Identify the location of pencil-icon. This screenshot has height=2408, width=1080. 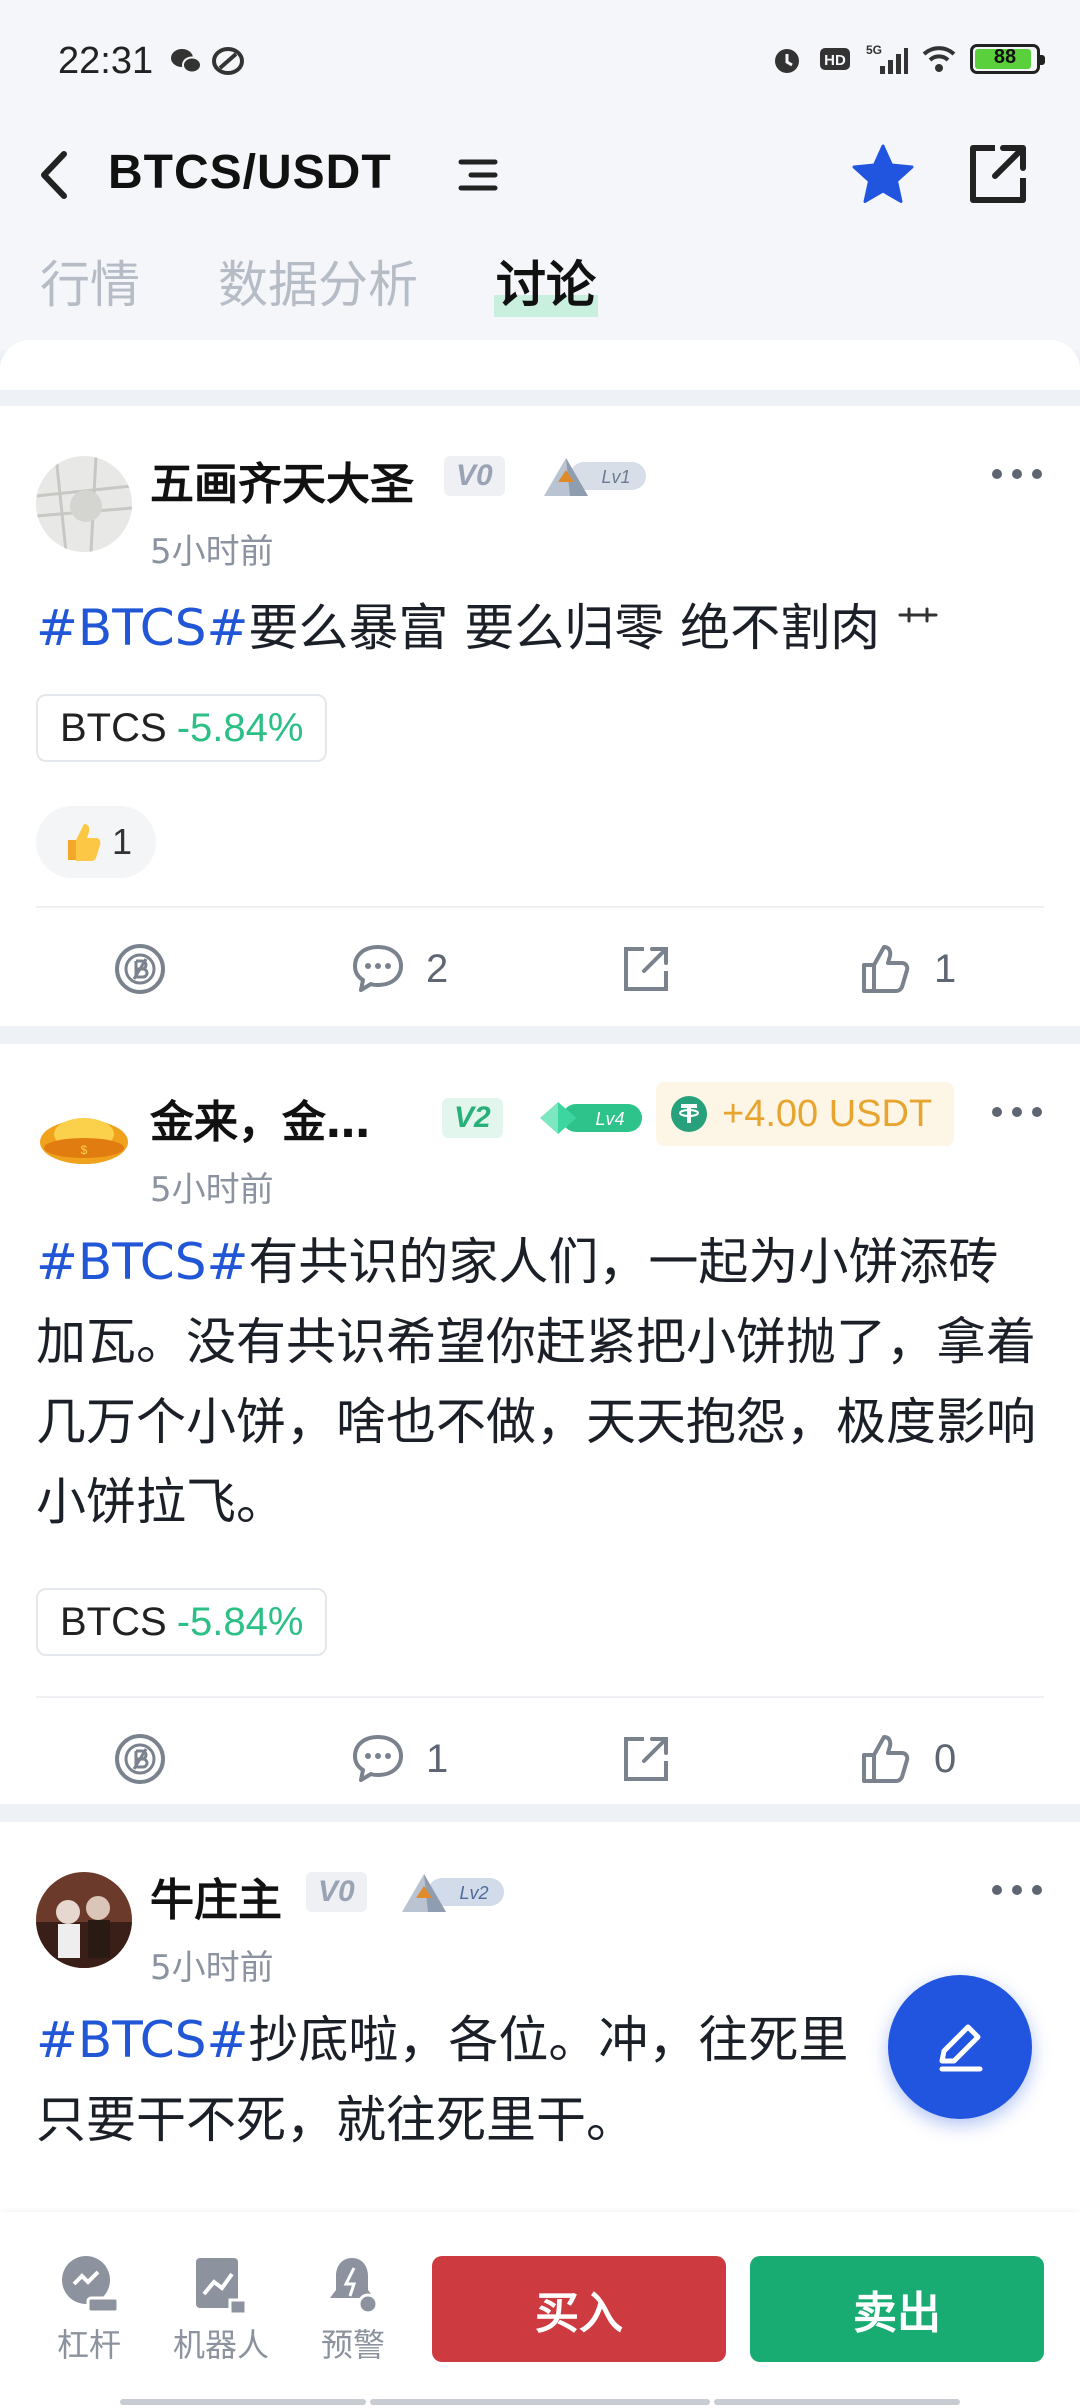
(961, 2048).